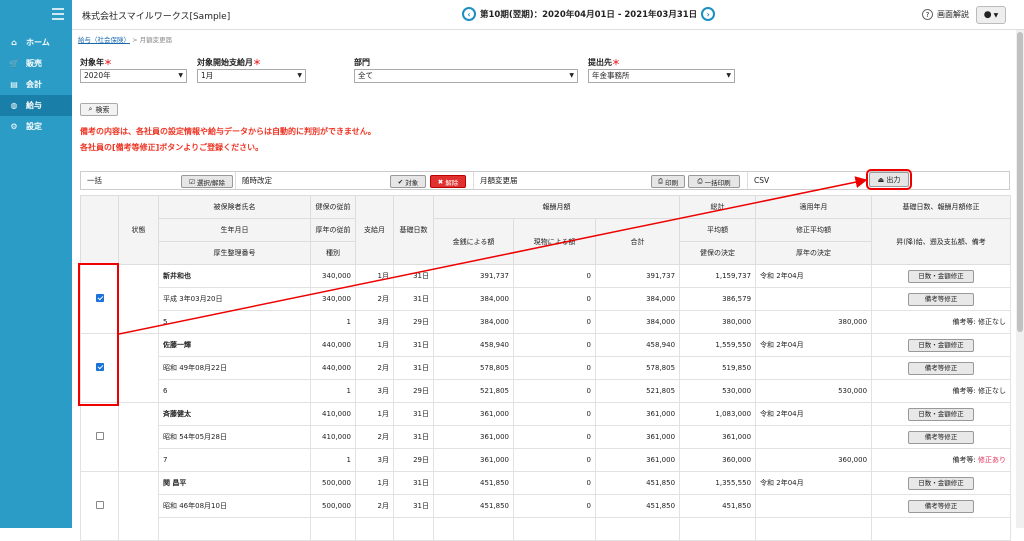  Describe the element at coordinates (927, 14) in the screenshot. I see `help-icon: ?` at that location.